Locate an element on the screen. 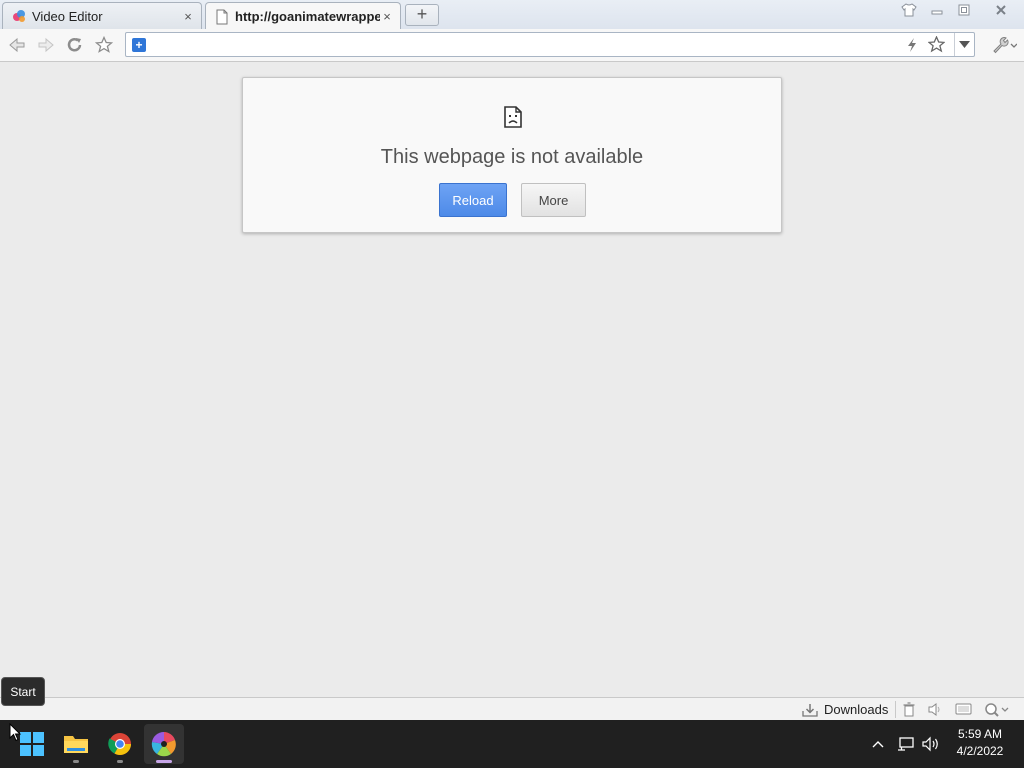 The image size is (1024, 768). screen-icon is located at coordinates (963, 709).